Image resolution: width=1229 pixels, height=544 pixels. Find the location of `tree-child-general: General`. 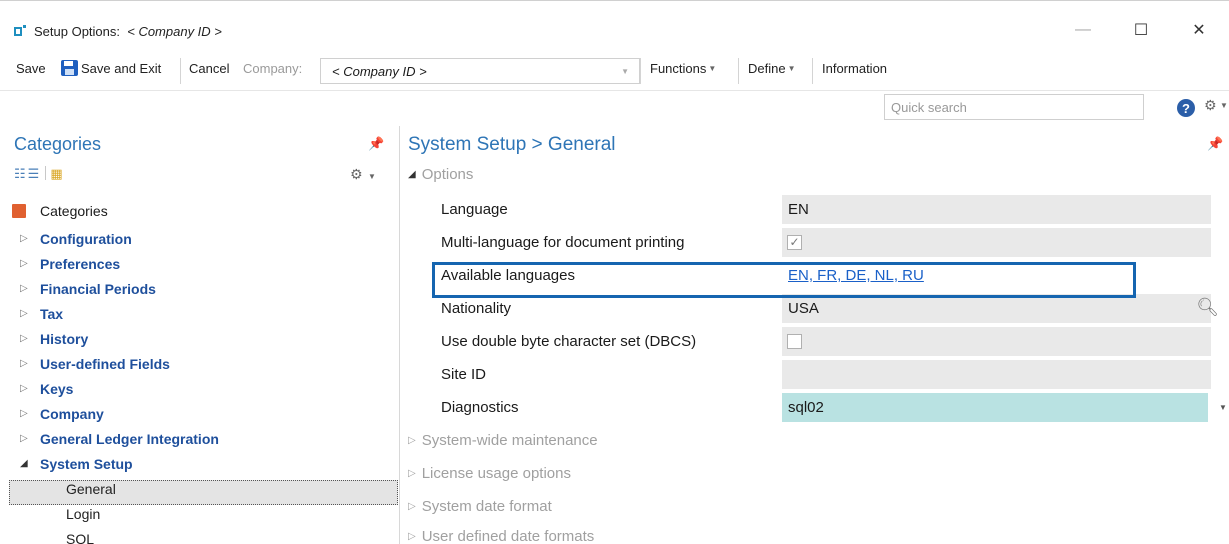

tree-child-general: General is located at coordinates (203, 492).